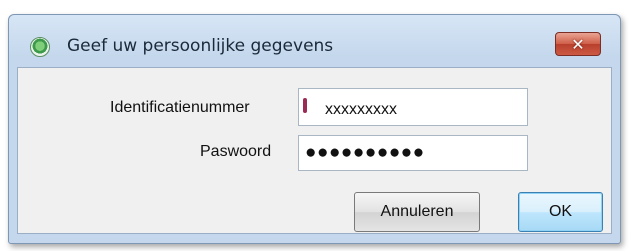  Describe the element at coordinates (417, 212) in the screenshot. I see `cancel-button: Annuleren` at that location.